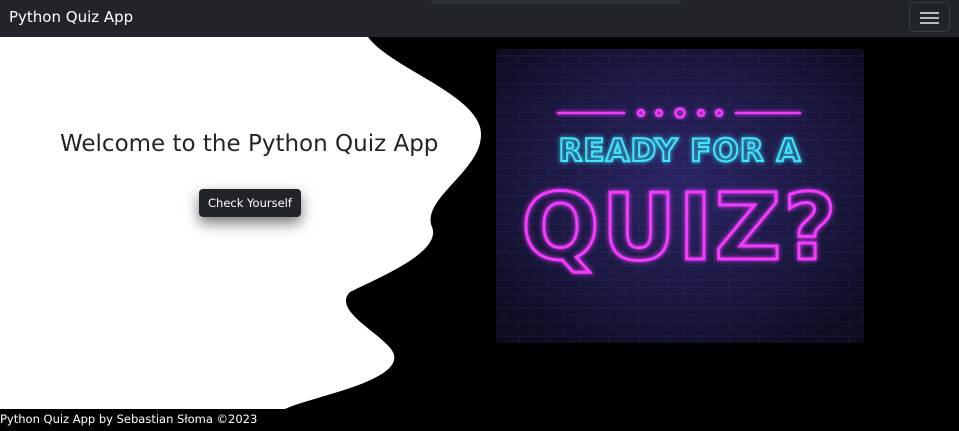  Describe the element at coordinates (556, 2) in the screenshot. I see `nav-tab-indicator` at that location.